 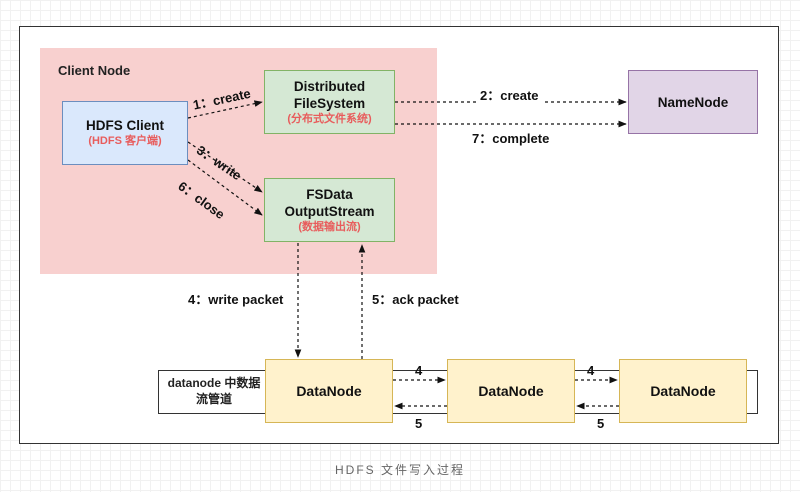 I want to click on figure-caption: HDFS 文件写入过程, so click(x=399, y=470).